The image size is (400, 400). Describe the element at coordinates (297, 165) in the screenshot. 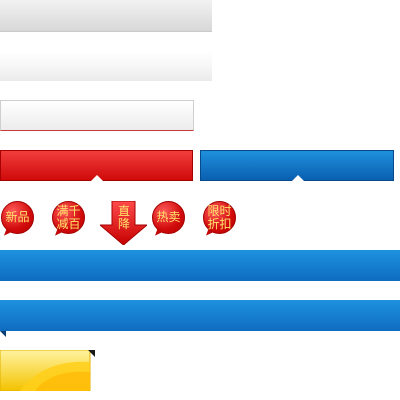

I see `blue-tab` at that location.